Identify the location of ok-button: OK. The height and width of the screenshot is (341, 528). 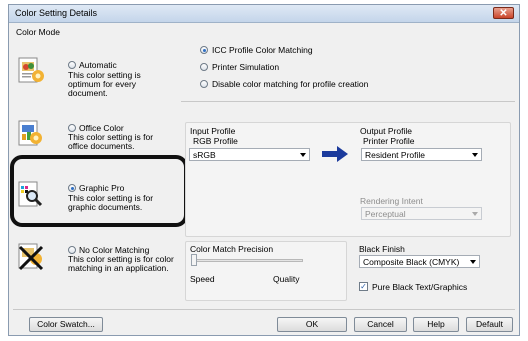
(312, 324).